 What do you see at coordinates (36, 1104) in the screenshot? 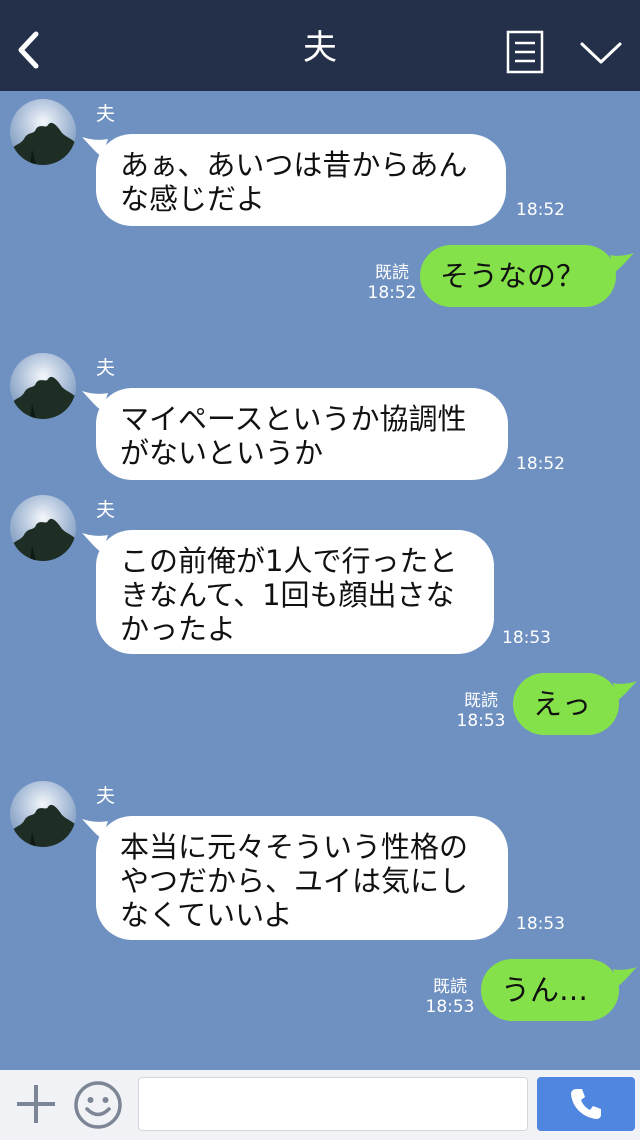
I see `plus-icon` at bounding box center [36, 1104].